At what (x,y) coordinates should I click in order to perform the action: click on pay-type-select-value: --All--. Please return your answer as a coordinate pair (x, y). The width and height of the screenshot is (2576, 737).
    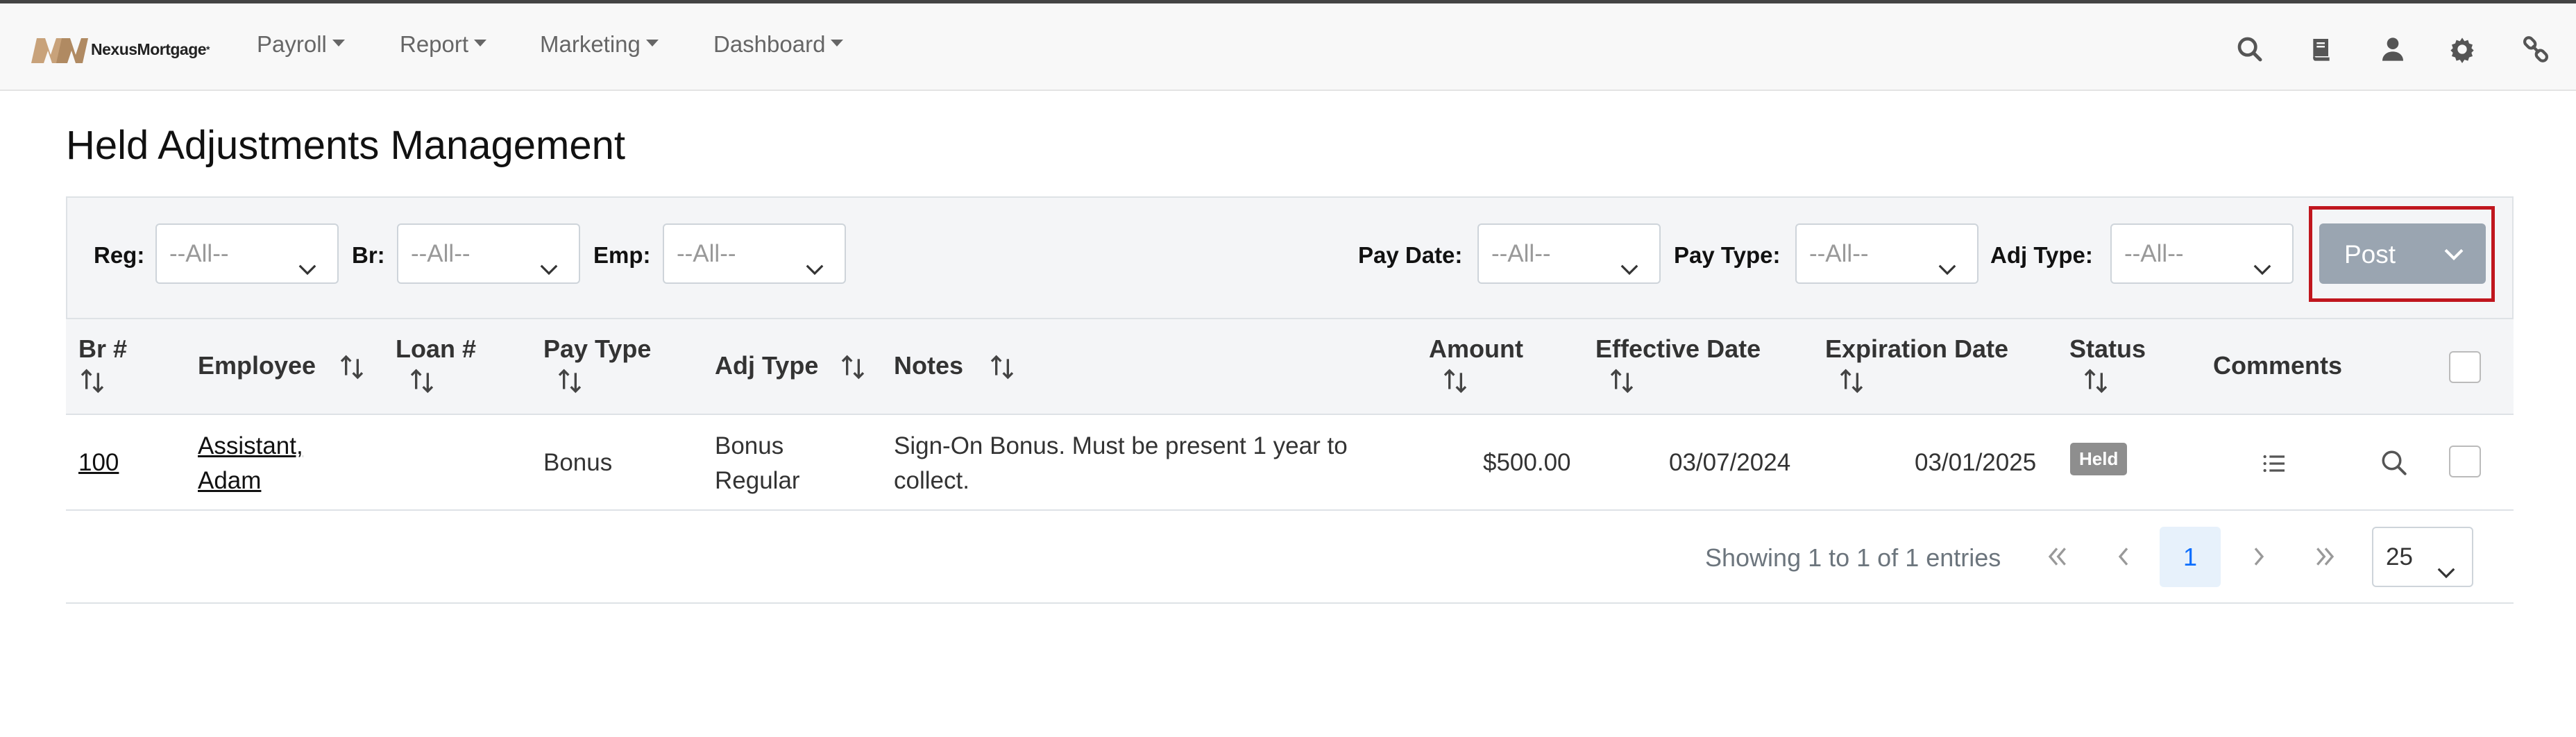
    Looking at the image, I should click on (1839, 254).